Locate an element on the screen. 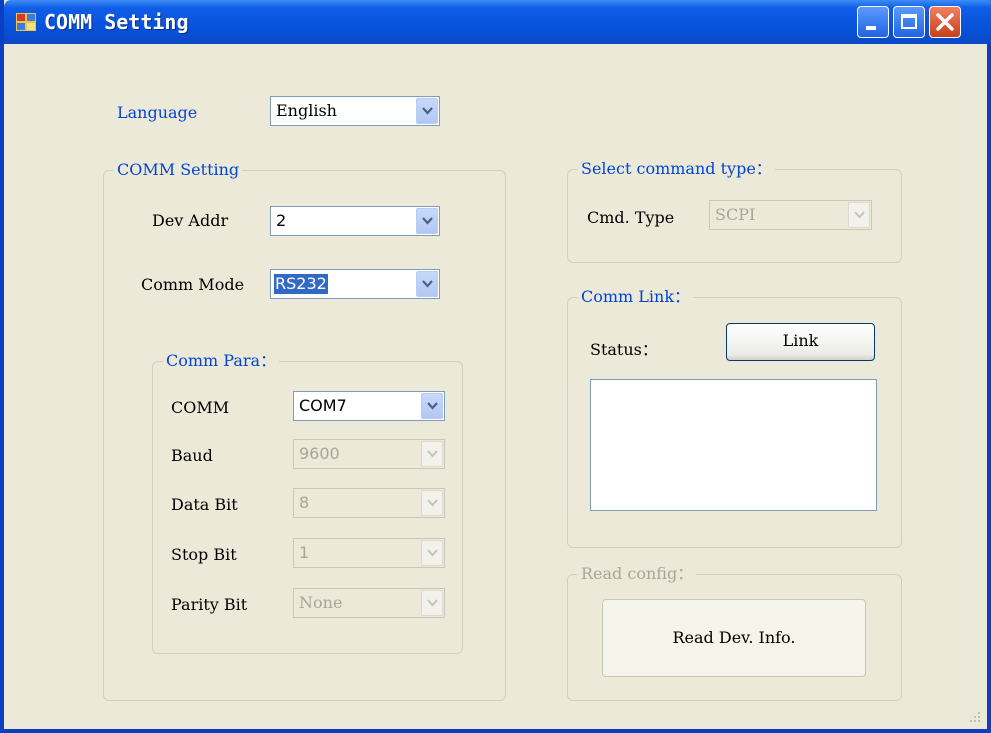  comm-link-title: Comm Link： is located at coordinates (636, 297).